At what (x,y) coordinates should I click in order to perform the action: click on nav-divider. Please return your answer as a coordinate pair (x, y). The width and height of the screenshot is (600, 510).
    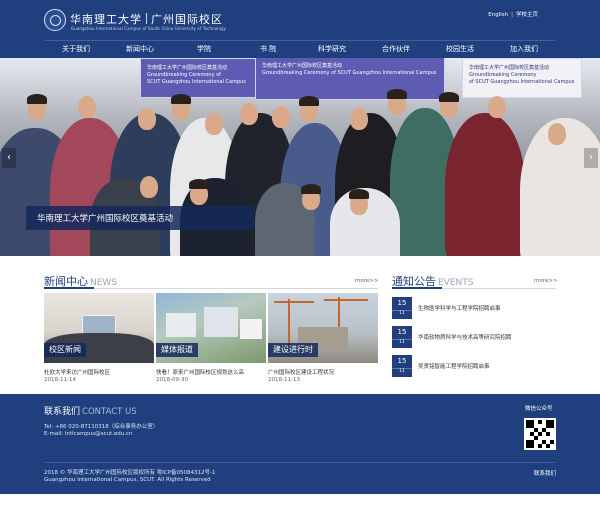
    Looking at the image, I should click on (300, 40).